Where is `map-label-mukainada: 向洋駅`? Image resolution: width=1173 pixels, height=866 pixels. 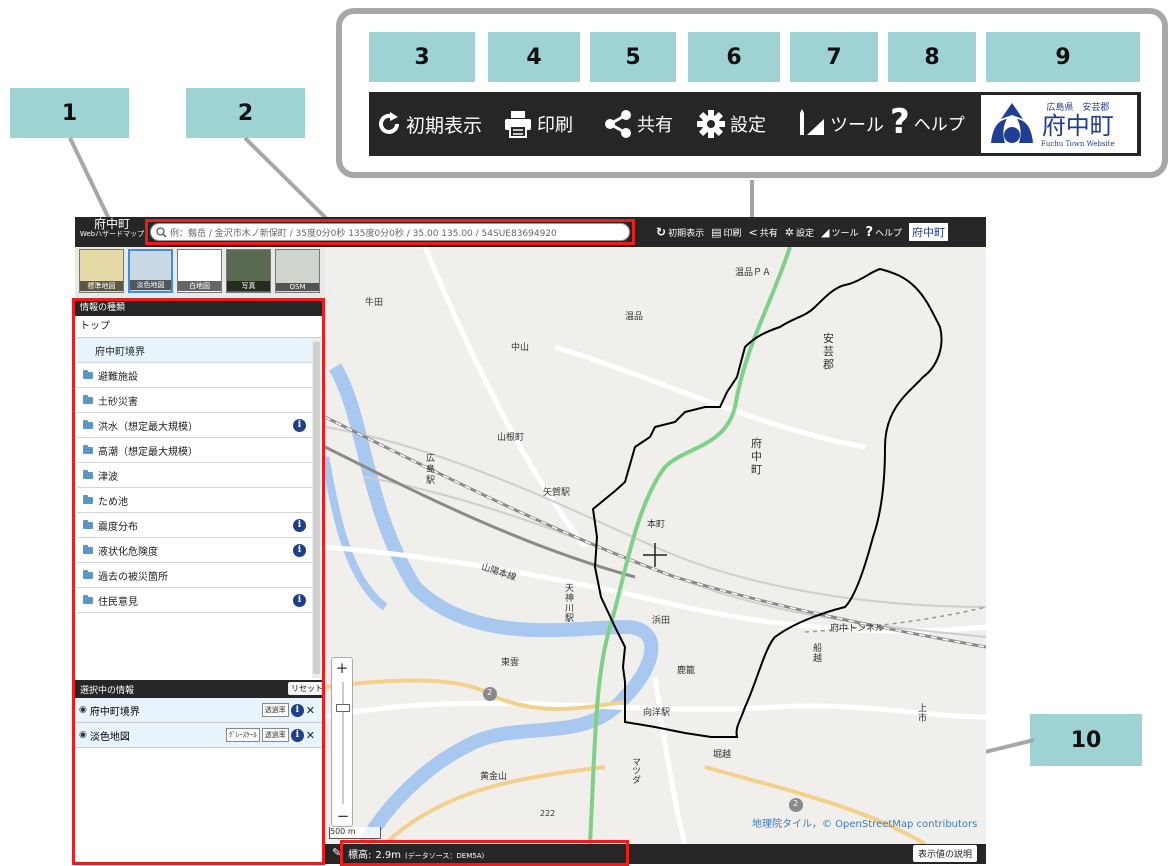 map-label-mukainada: 向洋駅 is located at coordinates (657, 713).